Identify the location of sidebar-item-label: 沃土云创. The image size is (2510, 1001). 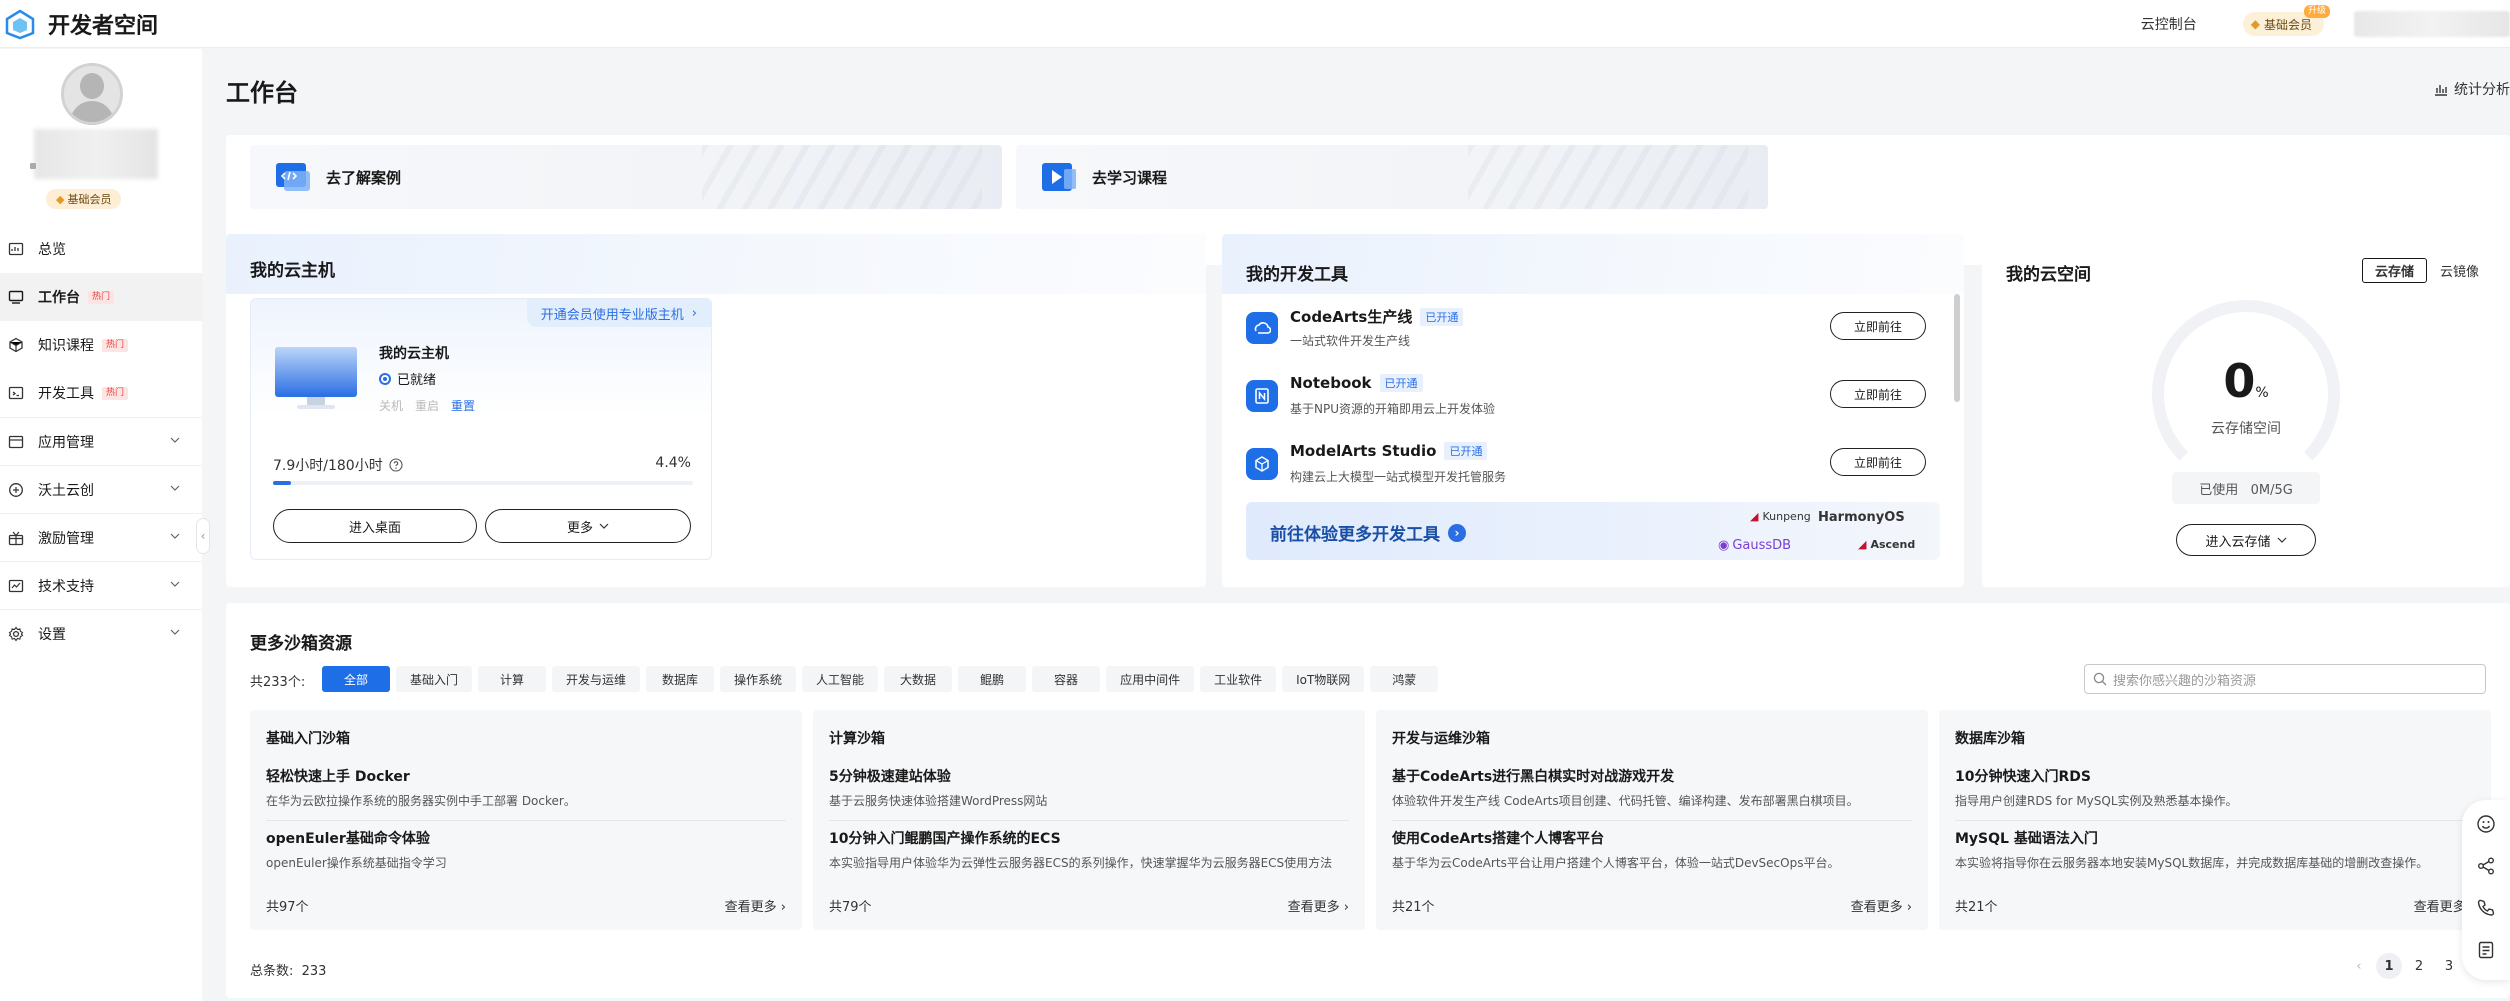
(66, 490).